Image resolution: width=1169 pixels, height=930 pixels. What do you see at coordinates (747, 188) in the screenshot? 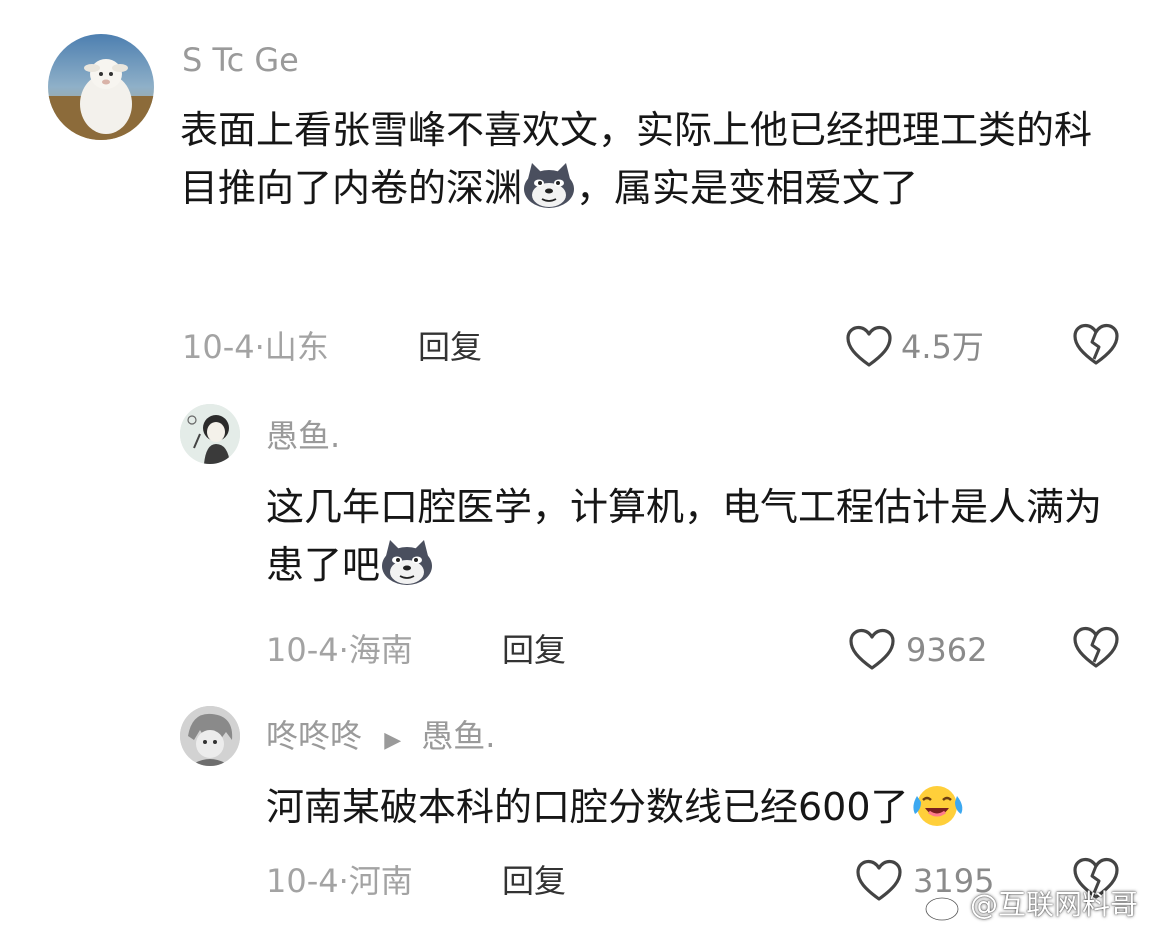
I see `comment-text-part2: ，属实是变相爱文了` at bounding box center [747, 188].